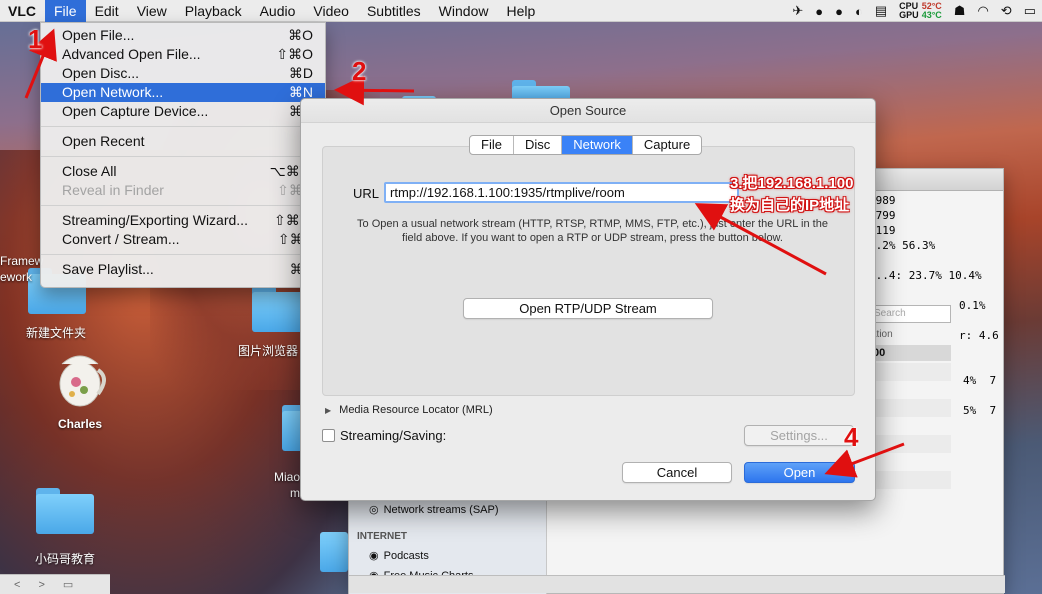 The image size is (1042, 594). I want to click on streaming-saving-checkbox, so click(328, 435).